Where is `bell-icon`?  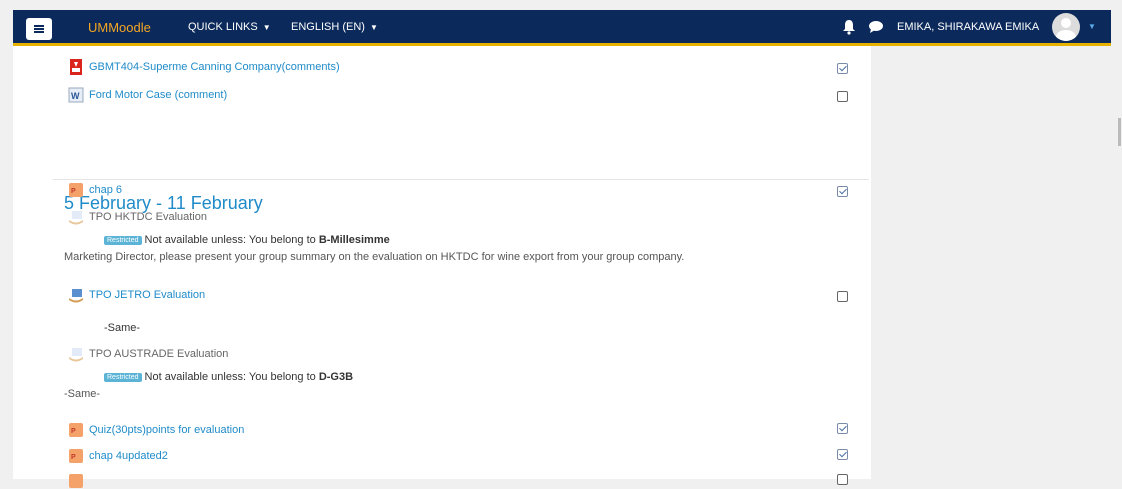
bell-icon is located at coordinates (849, 27).